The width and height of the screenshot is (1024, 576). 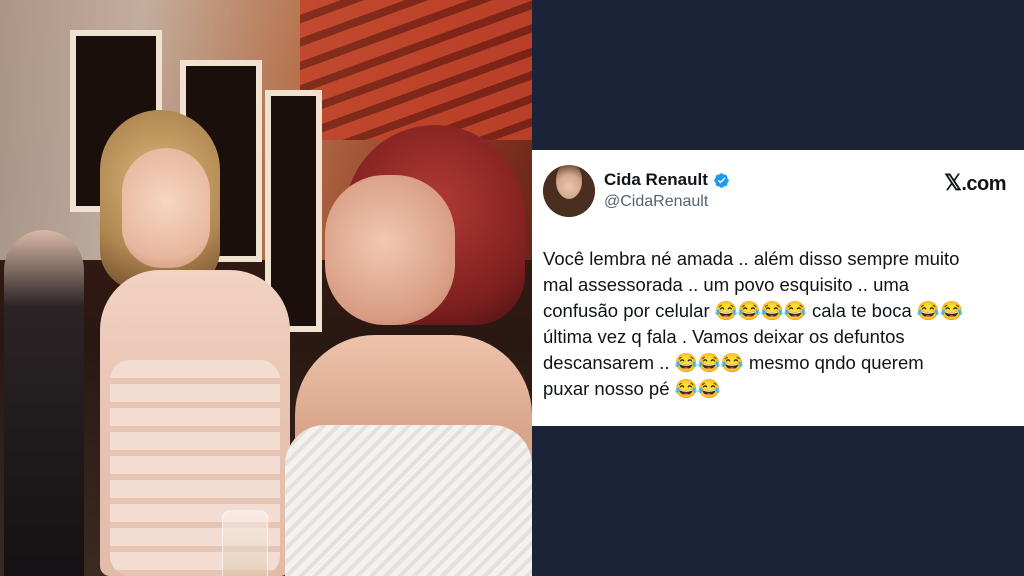 I want to click on photo-background-person, so click(x=44, y=403).